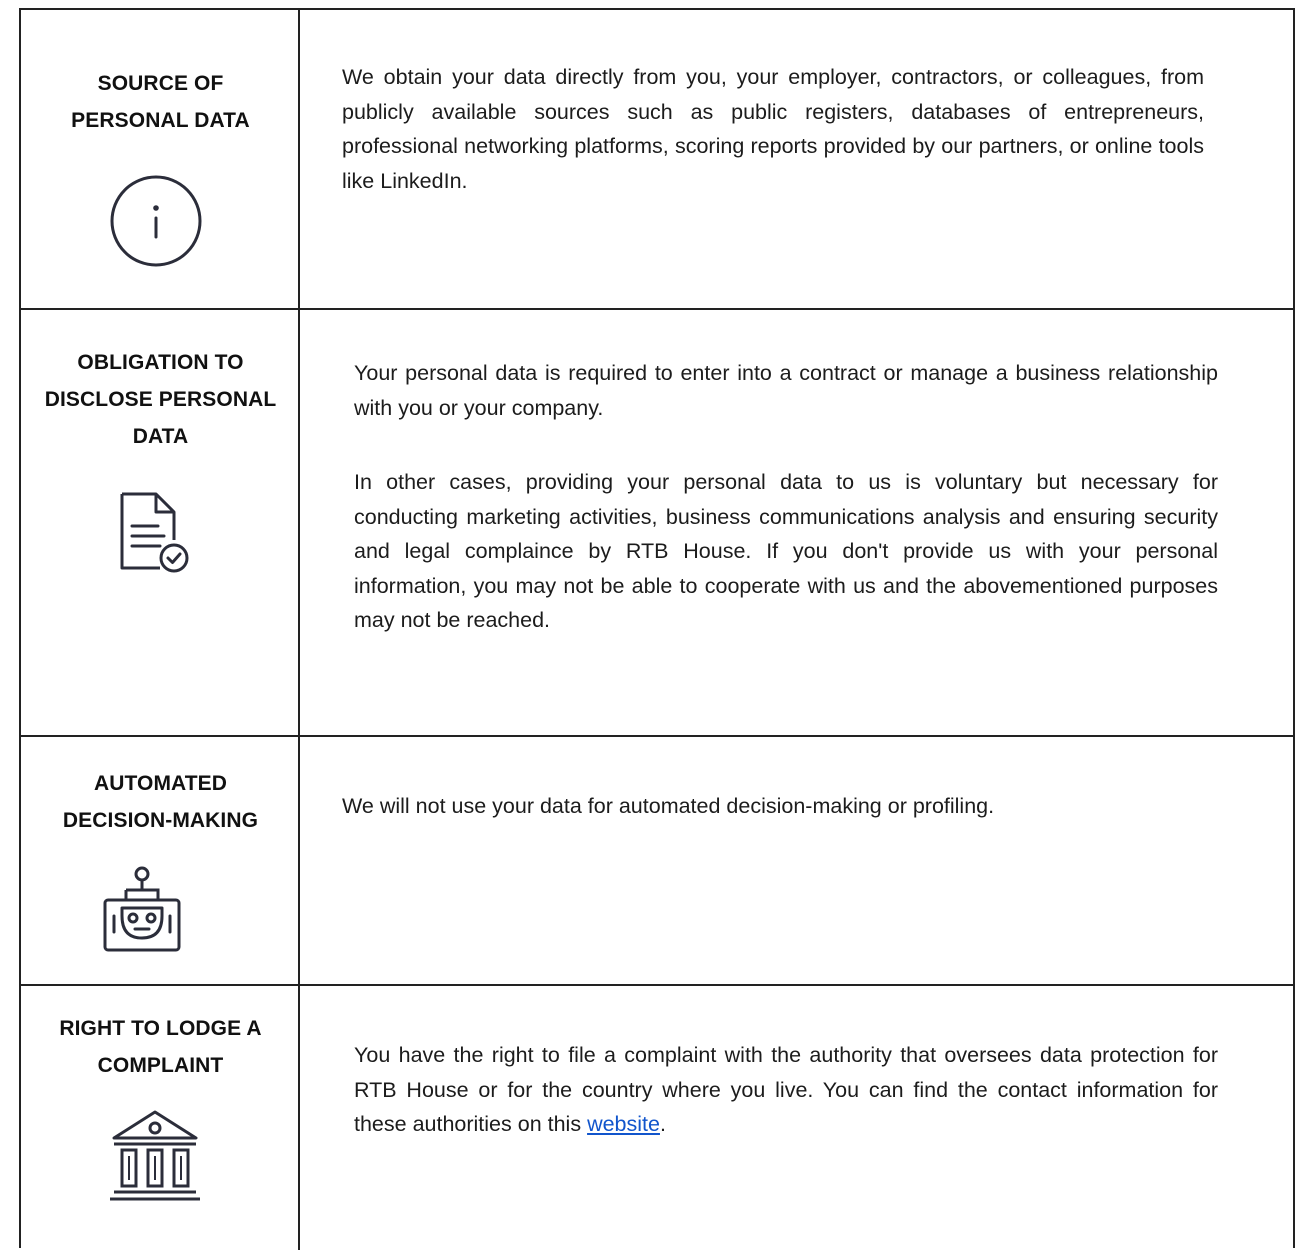  I want to click on robot-icon, so click(142, 910).